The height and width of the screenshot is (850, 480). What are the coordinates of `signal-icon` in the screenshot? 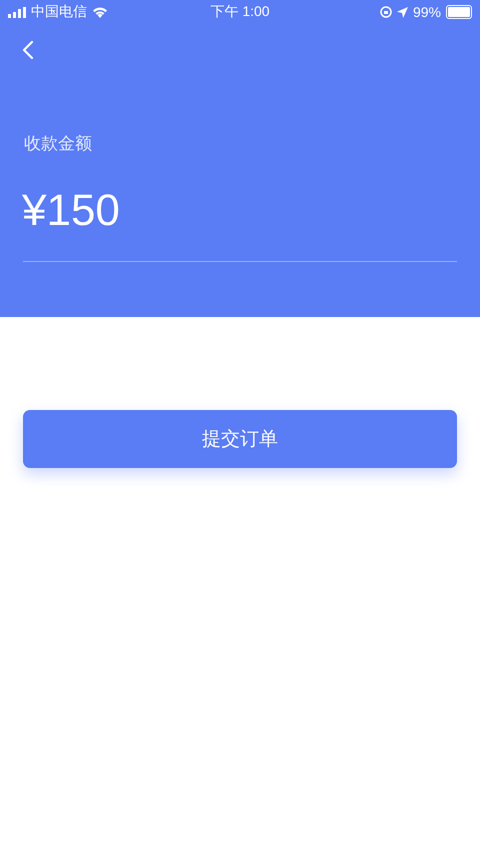 It's located at (17, 12).